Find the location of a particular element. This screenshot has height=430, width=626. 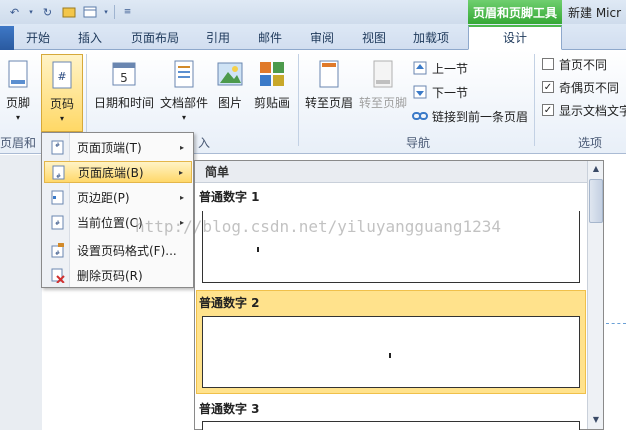

group-label-insert: 入 is located at coordinates (203, 143).